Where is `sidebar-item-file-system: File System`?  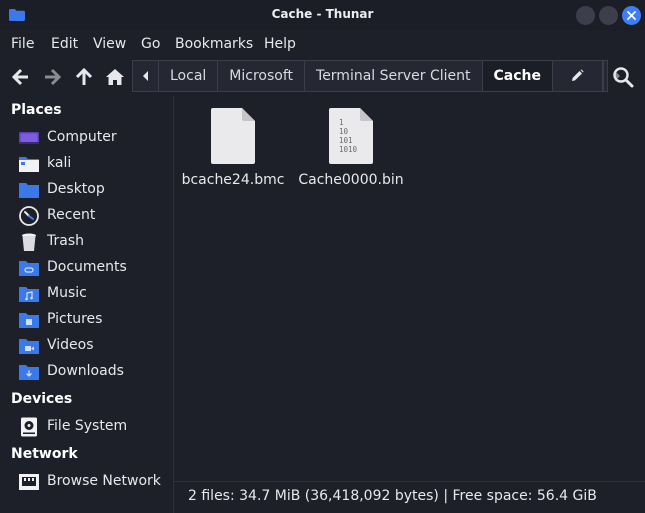 sidebar-item-file-system: File System is located at coordinates (94, 427).